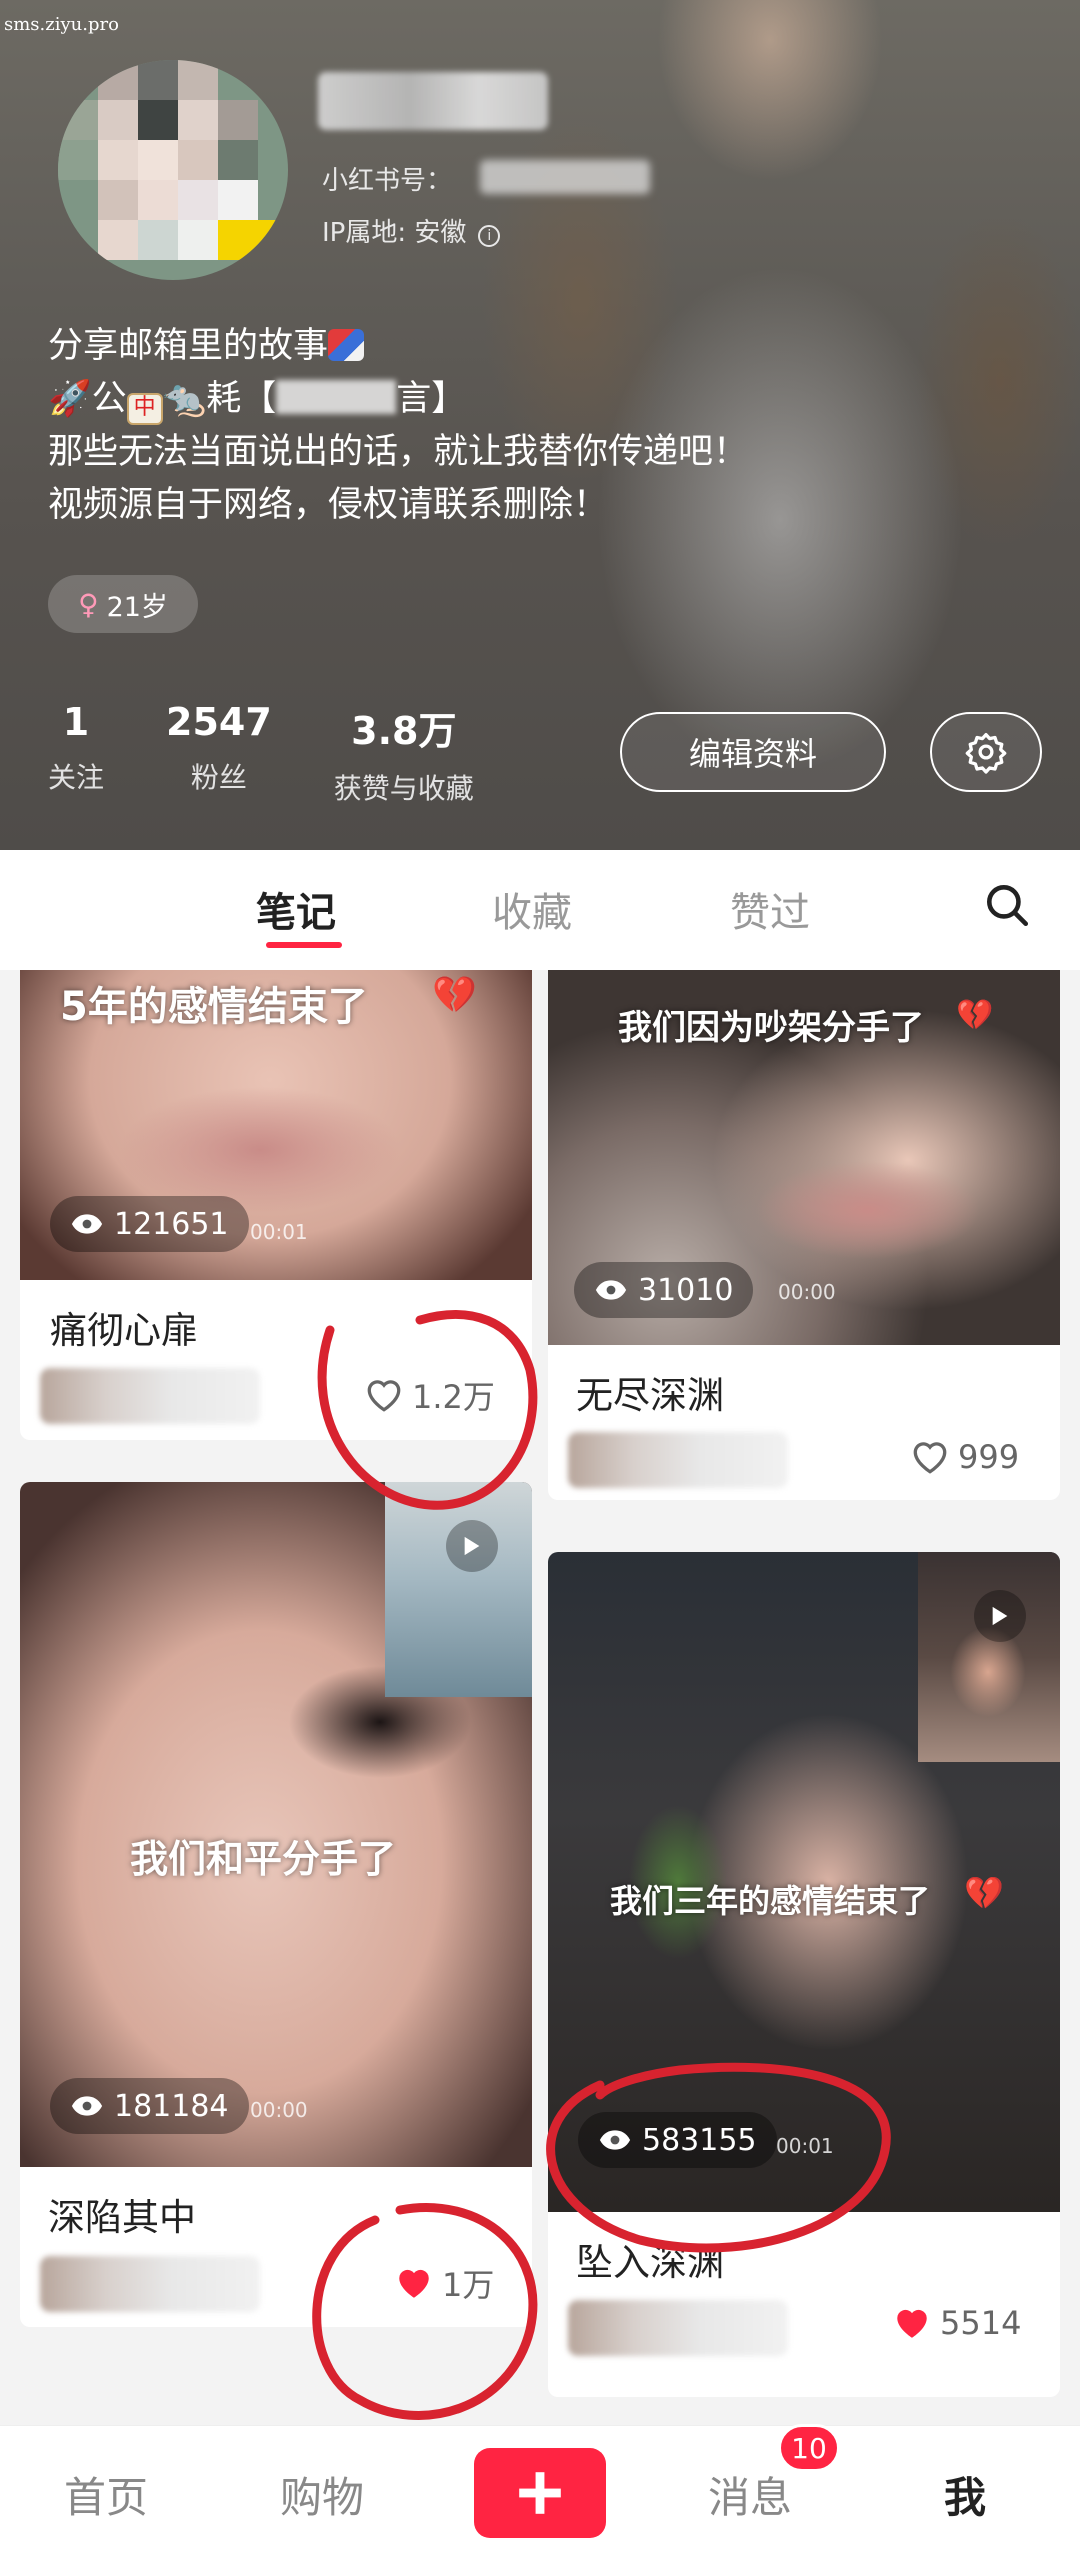 The image size is (1080, 2557). I want to click on like-button: 5514, so click(956, 2323).